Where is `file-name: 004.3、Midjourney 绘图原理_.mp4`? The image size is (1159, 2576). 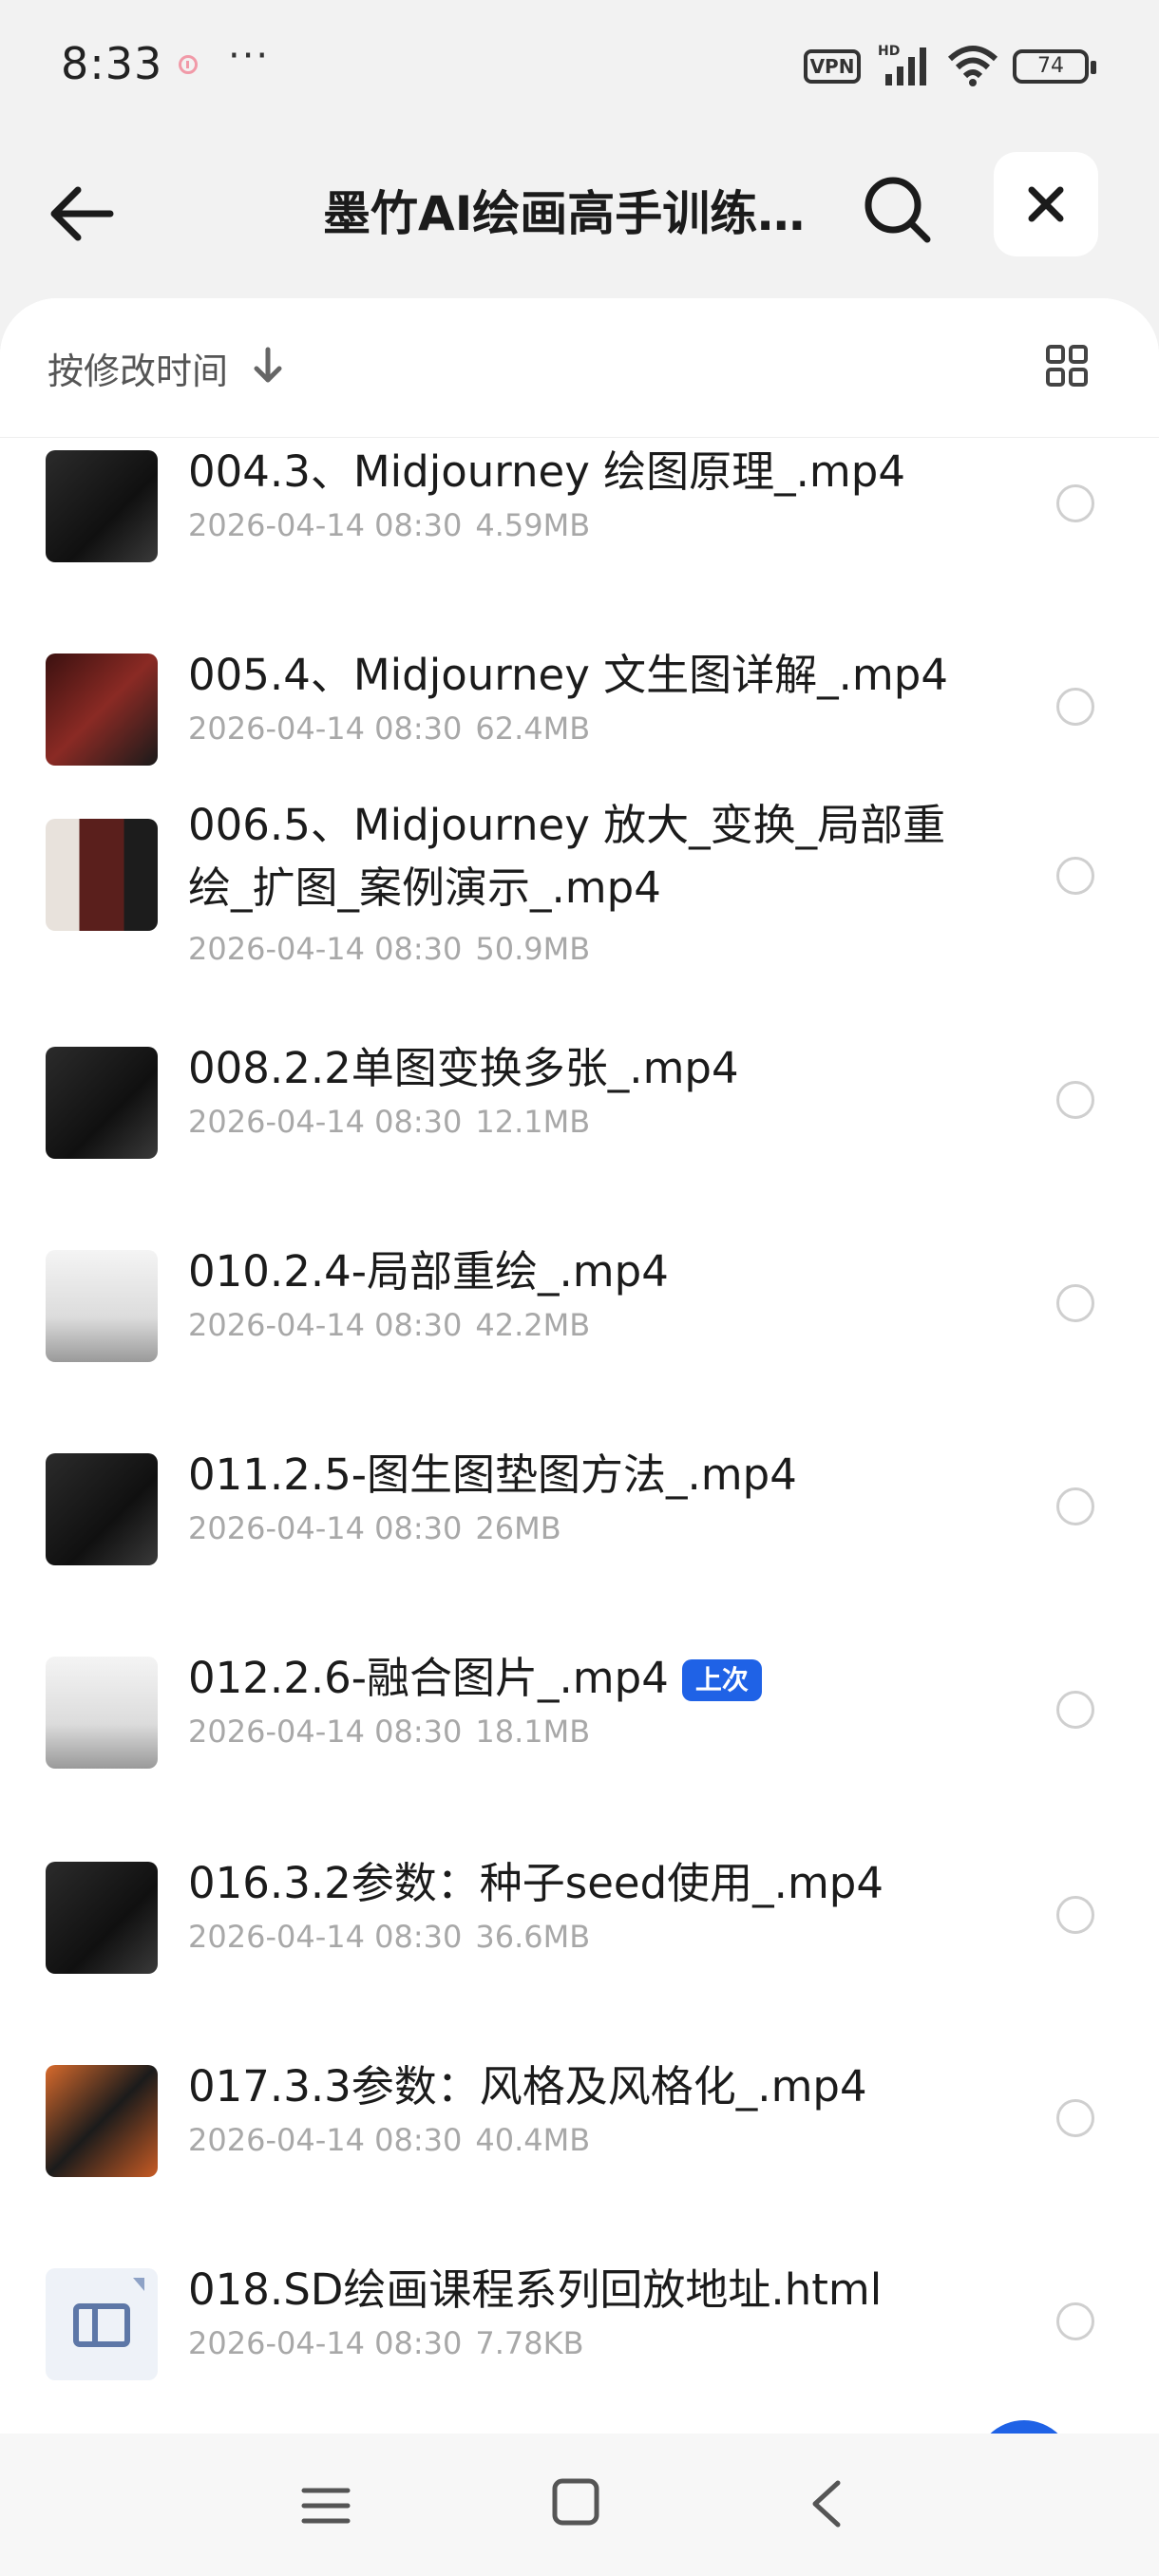 file-name: 004.3、Midjourney 绘图原理_.mp4 is located at coordinates (546, 471).